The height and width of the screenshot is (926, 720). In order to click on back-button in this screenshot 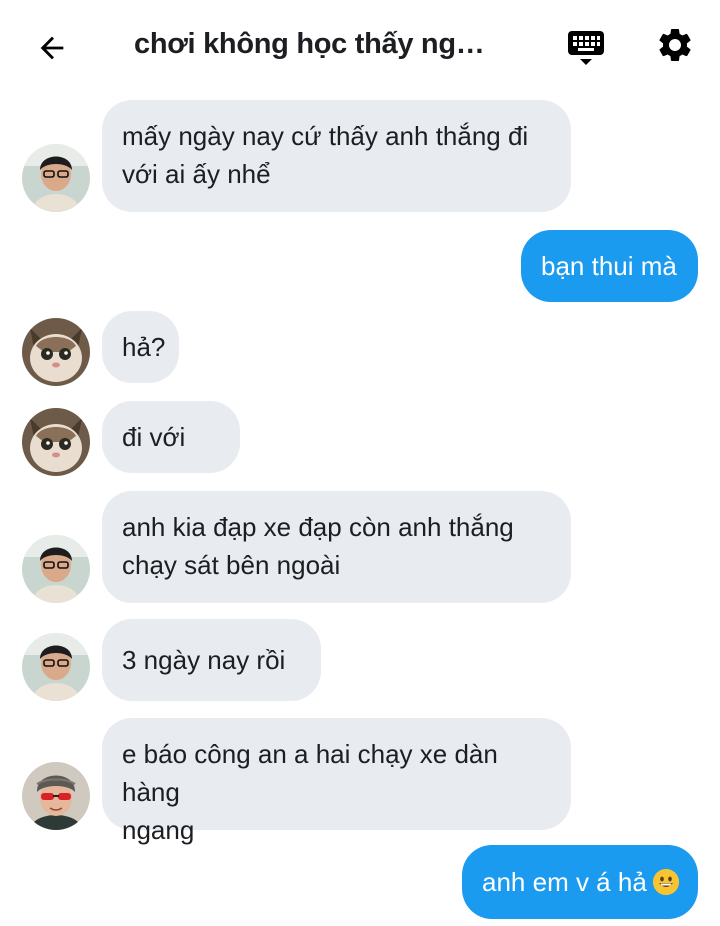, I will do `click(52, 48)`.